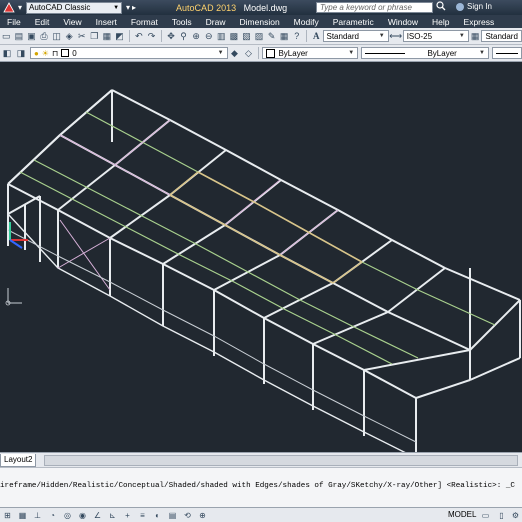  What do you see at coordinates (7, 53) in the screenshot?
I see `layer-properties-icon: ◧` at bounding box center [7, 53].